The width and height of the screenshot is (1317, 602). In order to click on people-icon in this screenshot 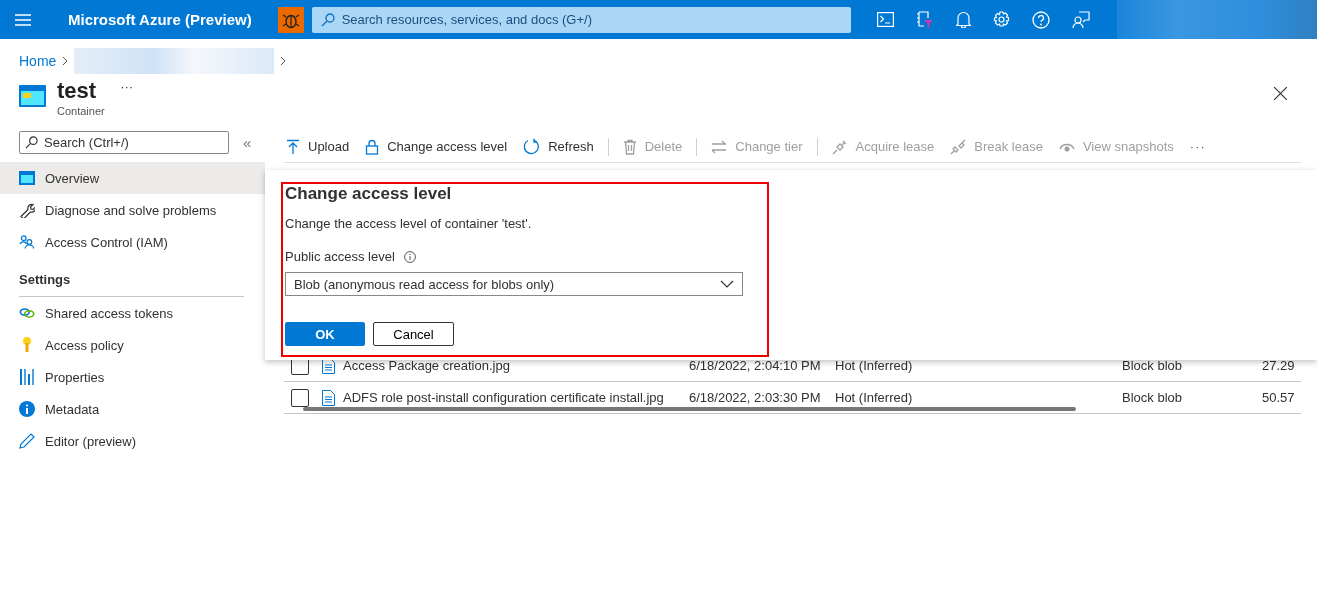, I will do `click(27, 242)`.